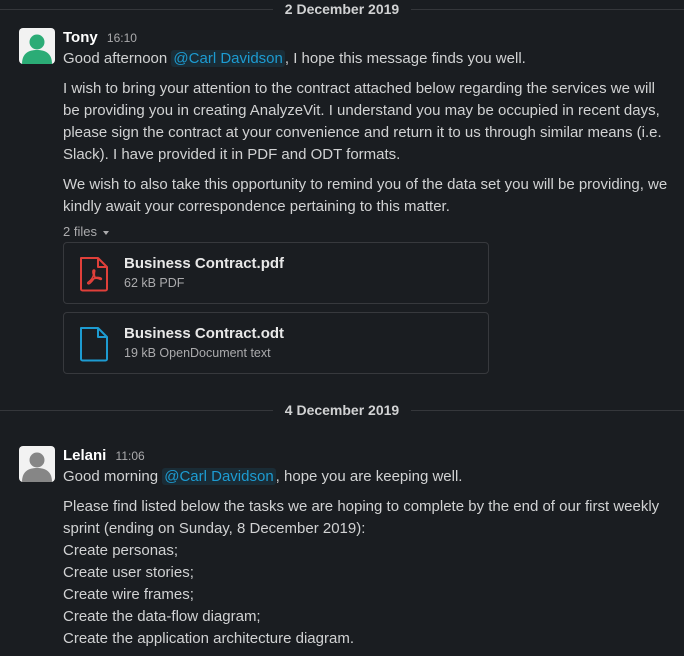 This screenshot has width=684, height=656. I want to click on file-attachment-pdf: Business Contract.pdf 62 kB PDF, so click(276, 273).